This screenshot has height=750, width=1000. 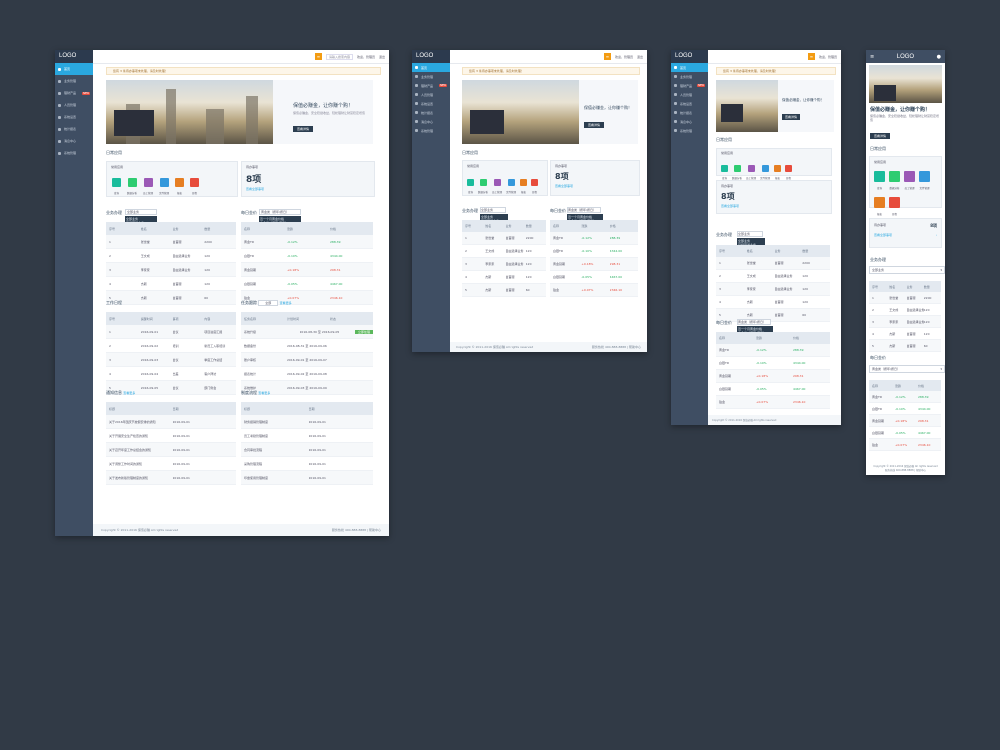 I want to click on todo-more-link: 查看全部事项, so click(x=595, y=186).